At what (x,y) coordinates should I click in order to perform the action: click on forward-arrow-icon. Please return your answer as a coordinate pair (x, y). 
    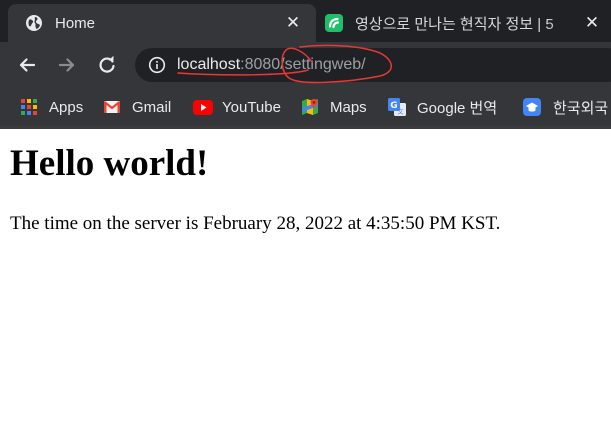
    Looking at the image, I should click on (67, 65).